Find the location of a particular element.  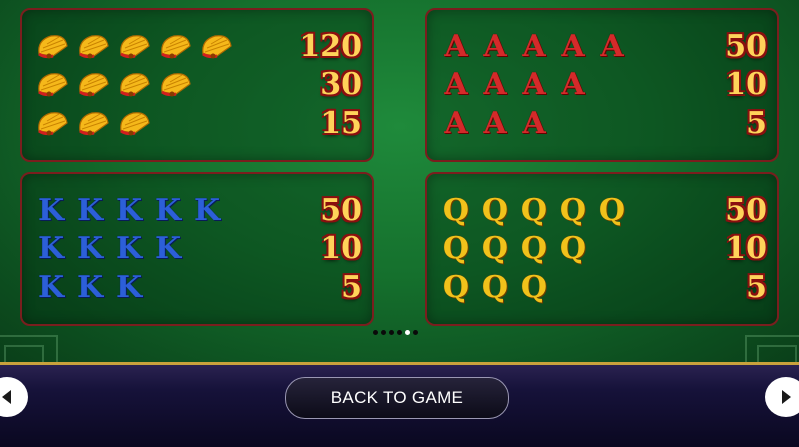

page-indicator is located at coordinates (397, 332).